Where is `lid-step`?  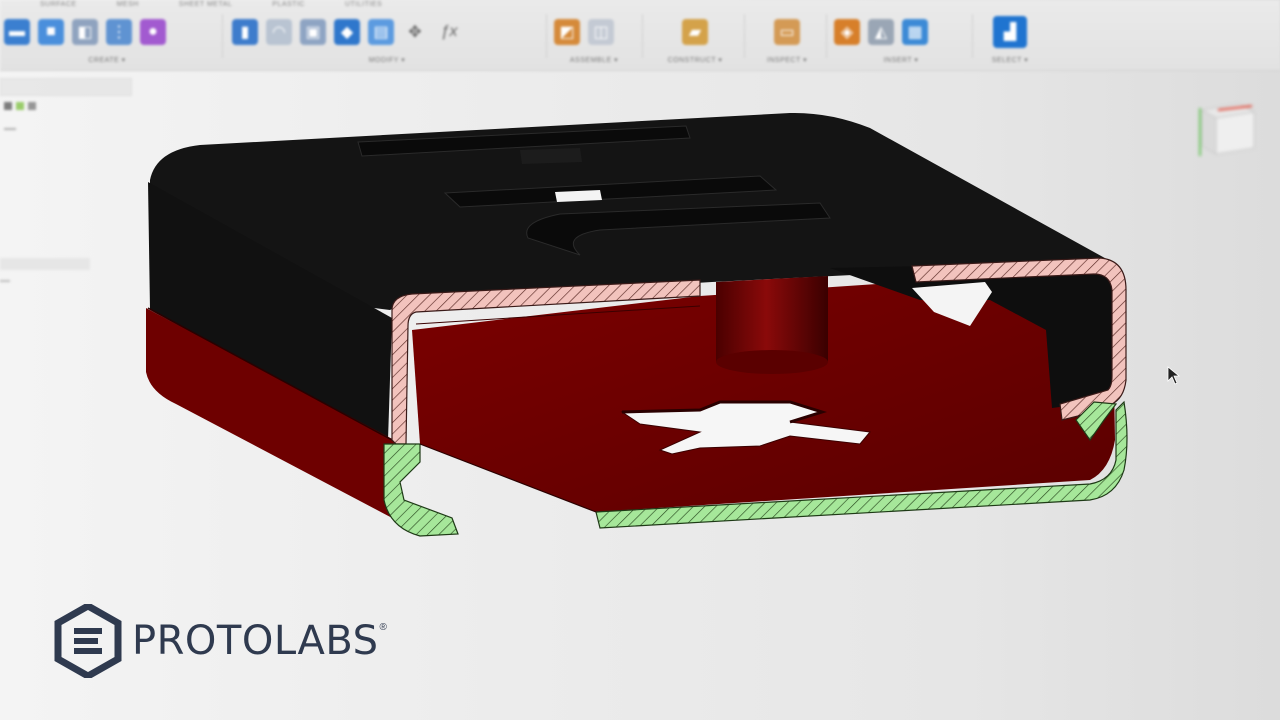 lid-step is located at coordinates (551, 156).